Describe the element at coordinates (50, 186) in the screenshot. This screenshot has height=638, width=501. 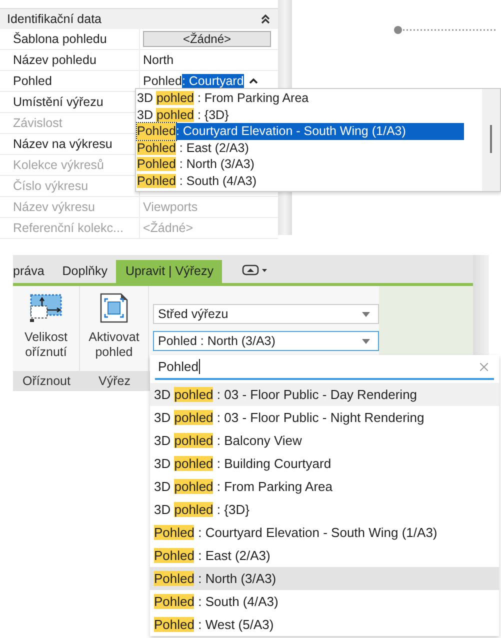
I see `property-label: Číslo výkresu` at that location.